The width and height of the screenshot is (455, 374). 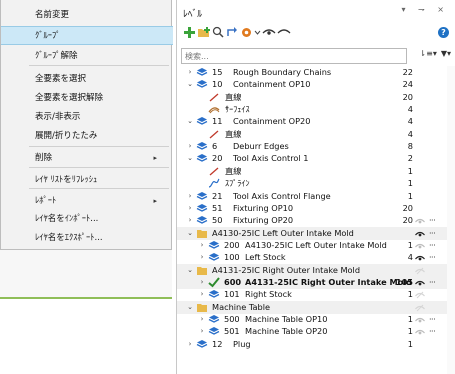 I want to click on menu-item-label: ｸﾞﾙｰﾌﾟ, so click(x=48, y=36).